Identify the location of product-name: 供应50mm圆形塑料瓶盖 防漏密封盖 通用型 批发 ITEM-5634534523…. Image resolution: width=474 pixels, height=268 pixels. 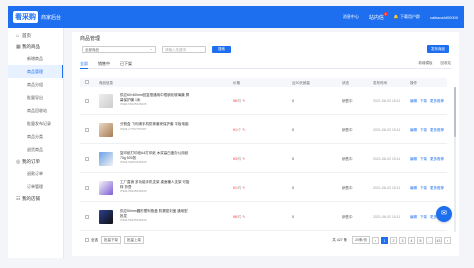
(156, 216).